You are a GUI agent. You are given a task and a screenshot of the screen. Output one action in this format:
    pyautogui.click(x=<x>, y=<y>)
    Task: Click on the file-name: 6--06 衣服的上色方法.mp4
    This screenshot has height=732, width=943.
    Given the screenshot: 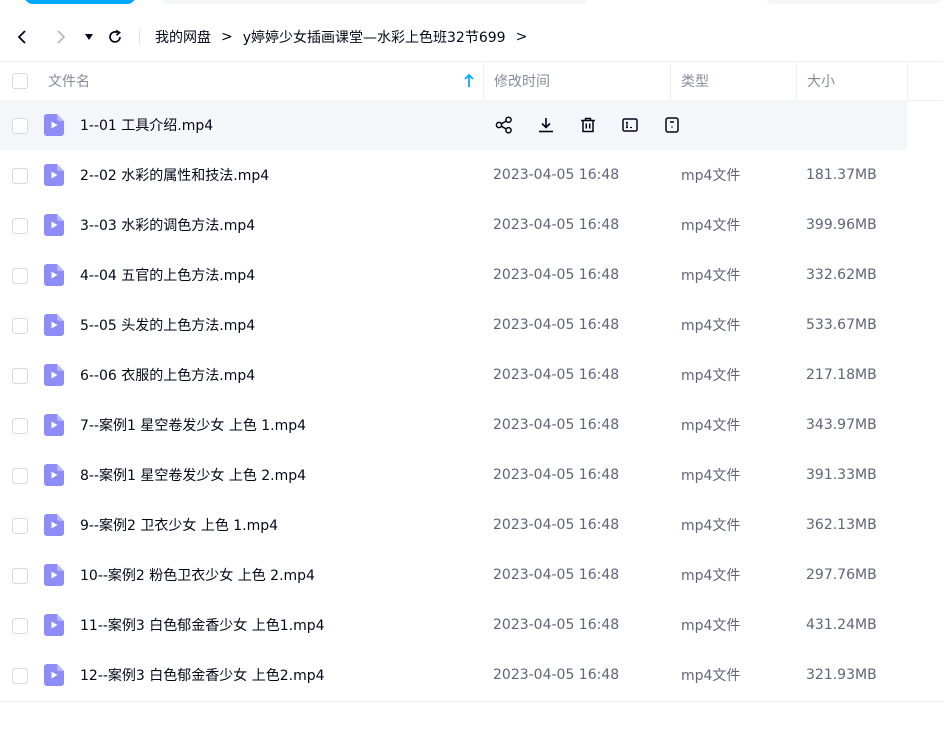 What is the action you would take?
    pyautogui.click(x=167, y=375)
    